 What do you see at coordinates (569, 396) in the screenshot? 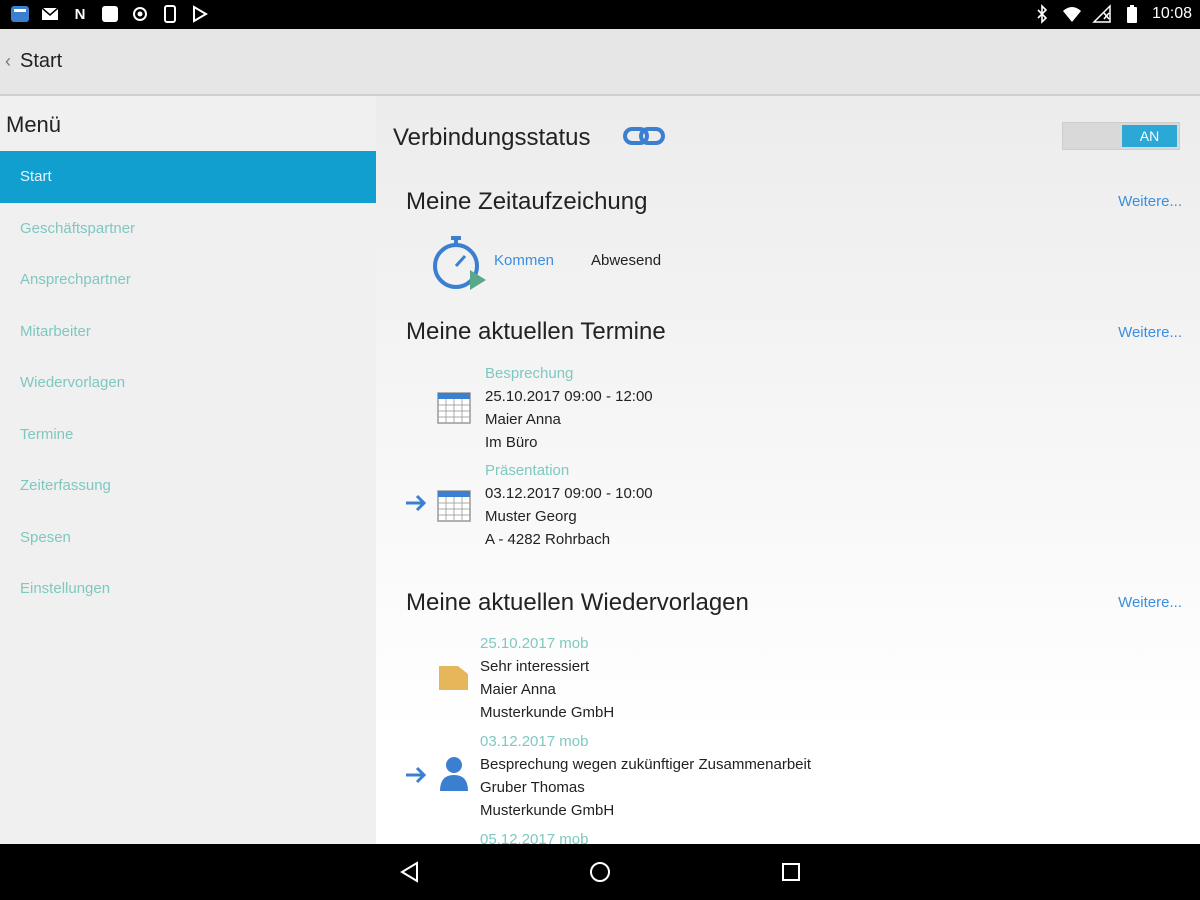
I see `appointment-datetime: 25.10.2017 09:00 - 12:00` at bounding box center [569, 396].